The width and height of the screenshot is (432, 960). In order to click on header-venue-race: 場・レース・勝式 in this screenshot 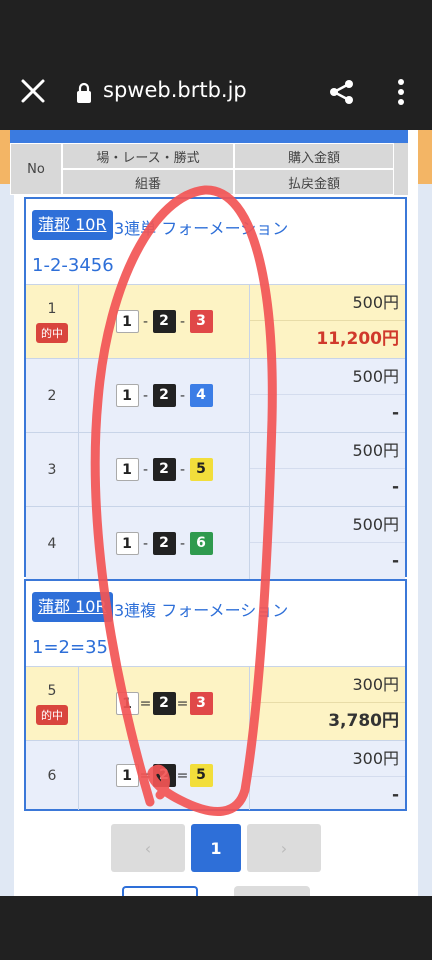, I will do `click(148, 156)`.